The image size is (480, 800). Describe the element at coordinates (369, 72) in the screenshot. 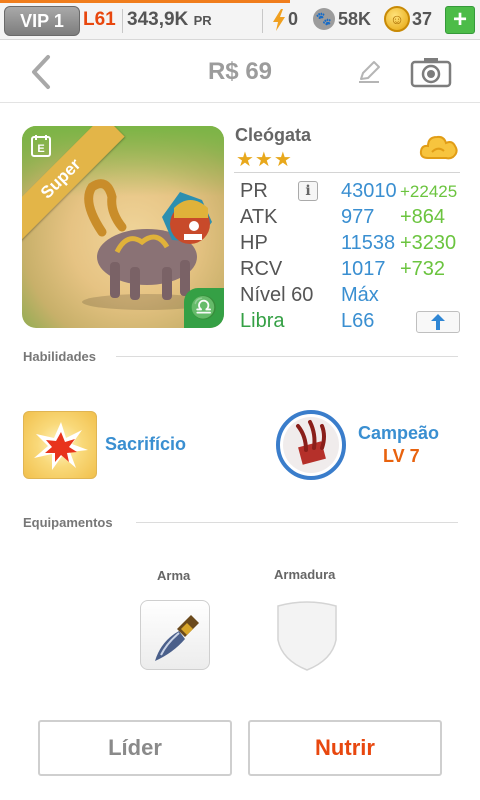

I see `pencil-icon` at that location.